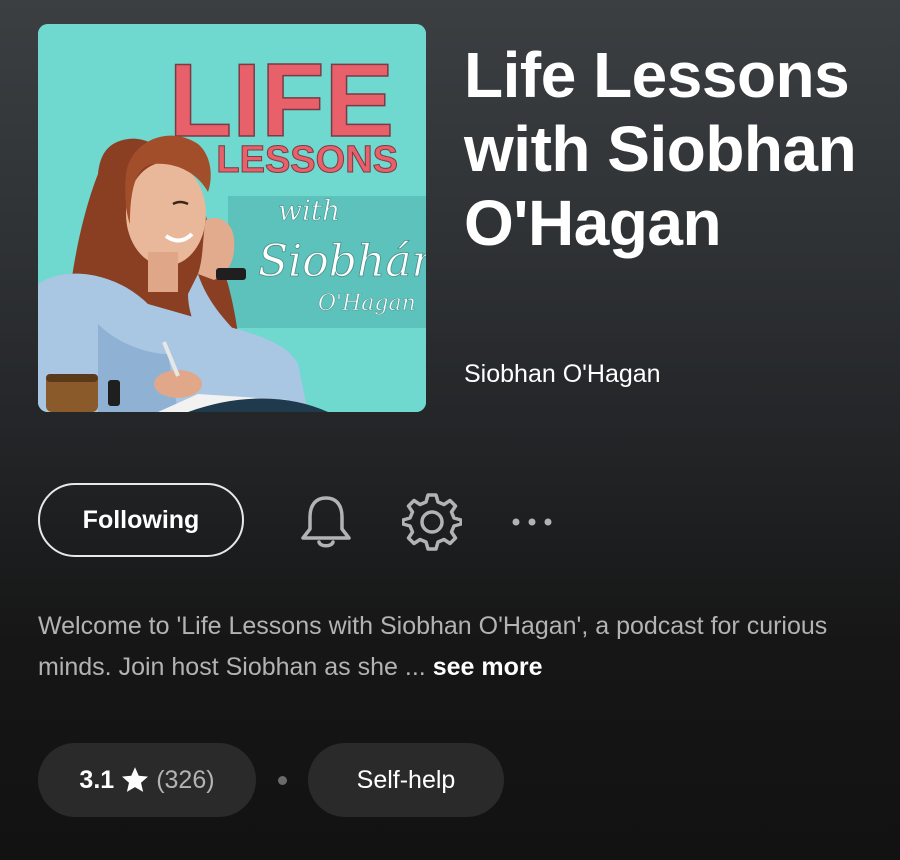 Image resolution: width=900 pixels, height=860 pixels. I want to click on following-button: Following, so click(141, 520).